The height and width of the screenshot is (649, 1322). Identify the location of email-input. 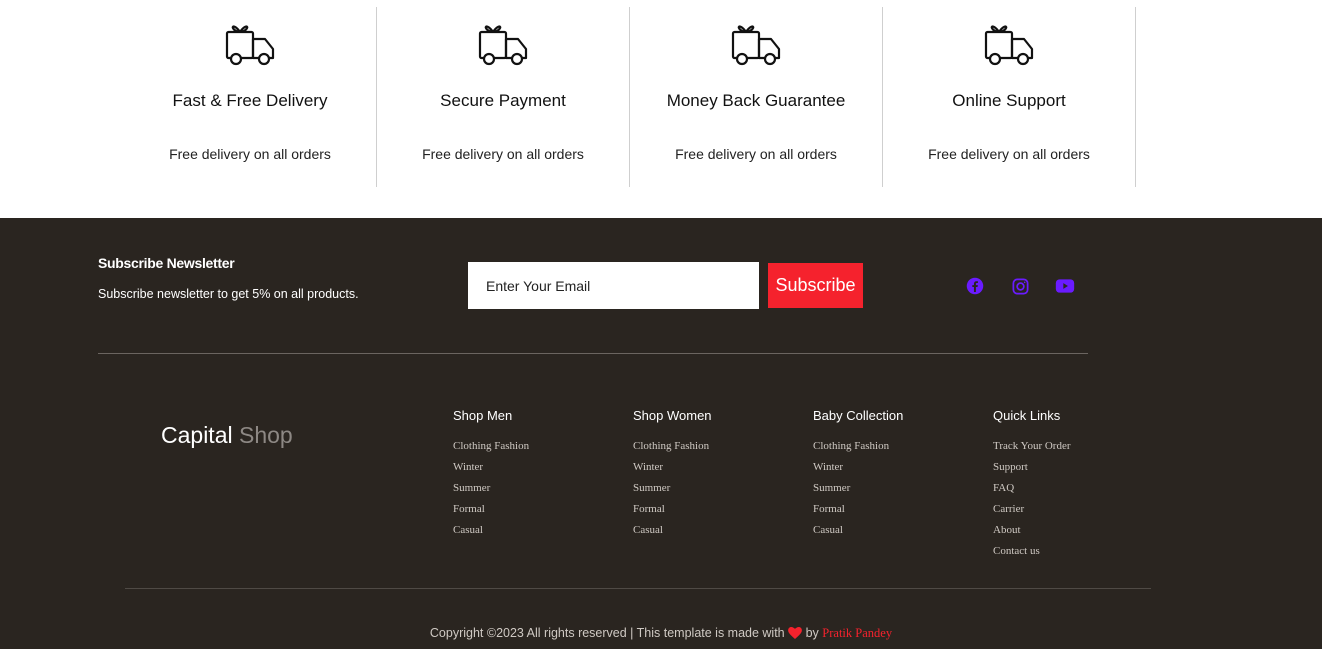
(613, 285).